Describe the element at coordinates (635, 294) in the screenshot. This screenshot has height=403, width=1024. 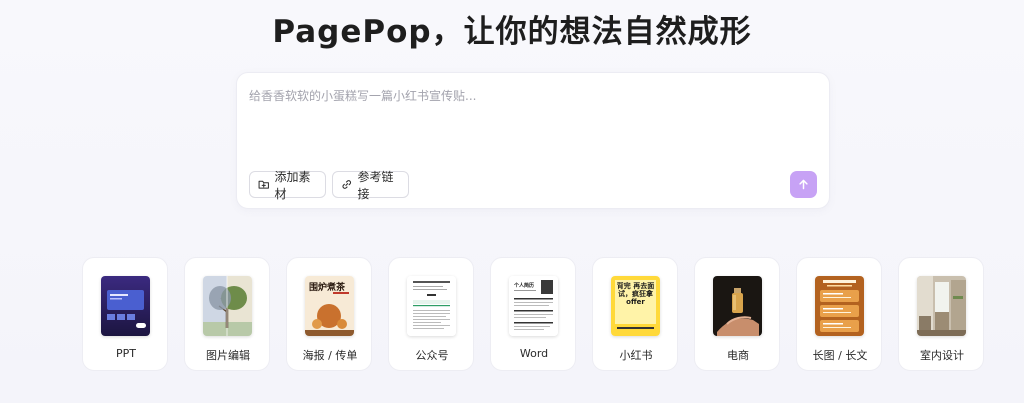
I see `thumb-text: 背完 再去面试，疯狂拿 offer` at that location.